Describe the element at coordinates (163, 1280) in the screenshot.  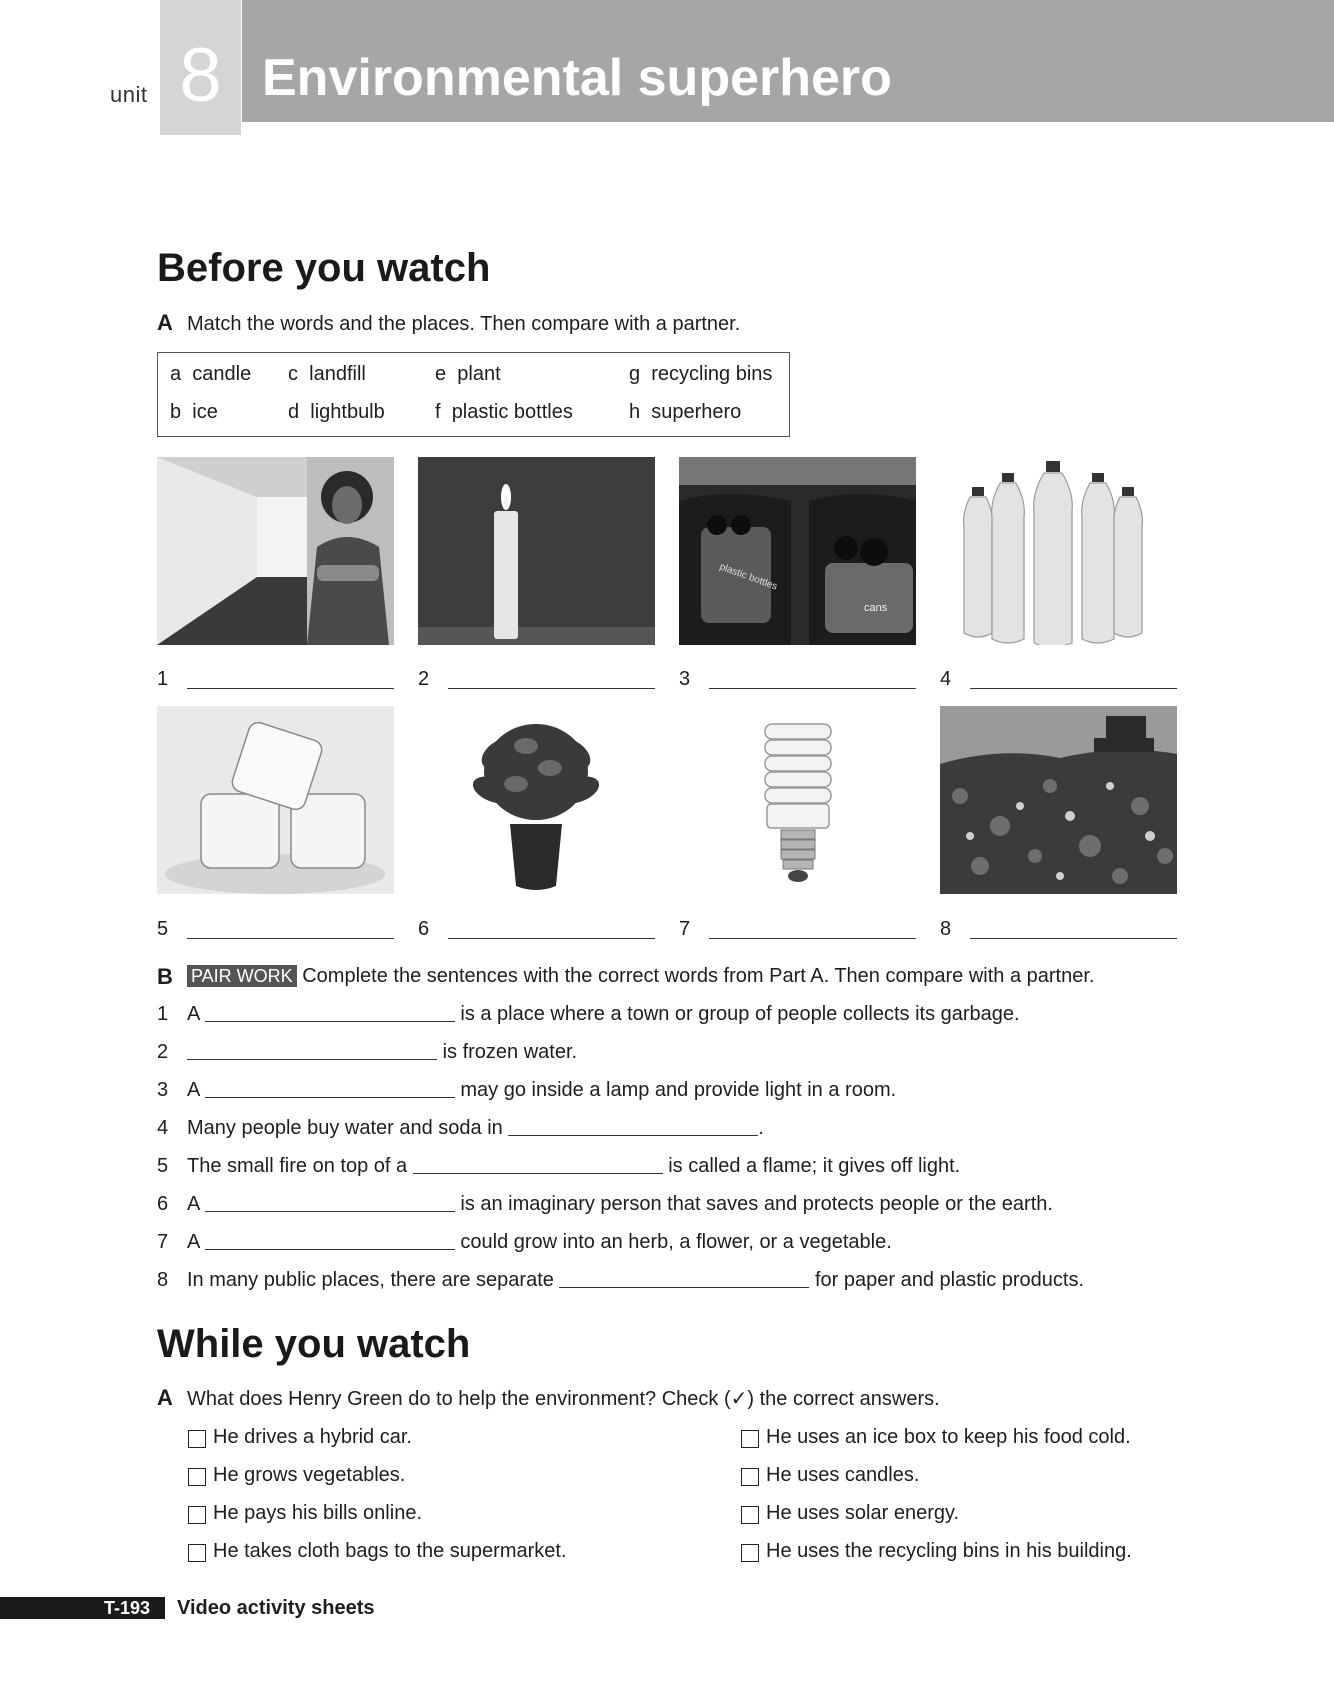
I see `sentence-number: 8` at that location.